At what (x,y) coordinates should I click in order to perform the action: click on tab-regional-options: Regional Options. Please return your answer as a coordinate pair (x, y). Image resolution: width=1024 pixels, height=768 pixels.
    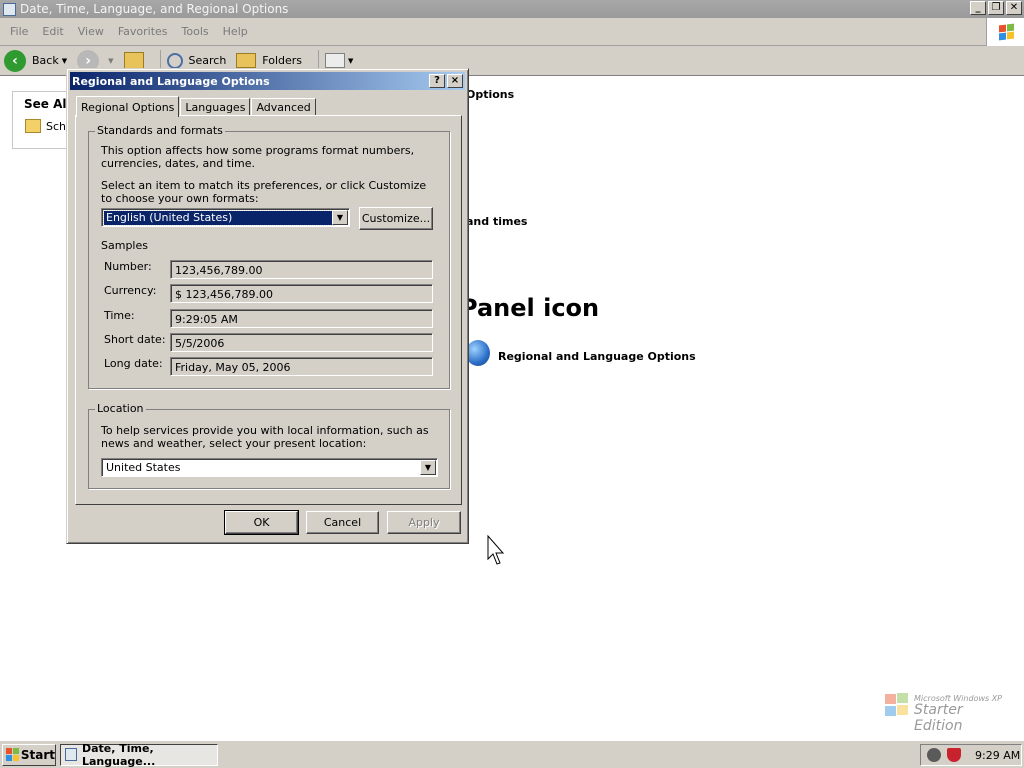
    Looking at the image, I should click on (128, 106).